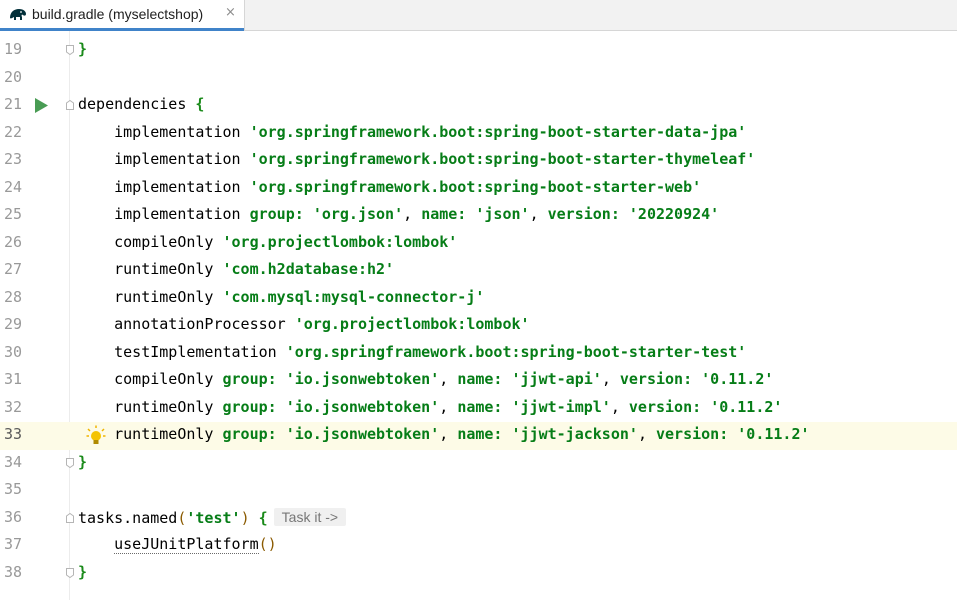 The image size is (957, 600). I want to click on run-gutter-icon, so click(41, 105).